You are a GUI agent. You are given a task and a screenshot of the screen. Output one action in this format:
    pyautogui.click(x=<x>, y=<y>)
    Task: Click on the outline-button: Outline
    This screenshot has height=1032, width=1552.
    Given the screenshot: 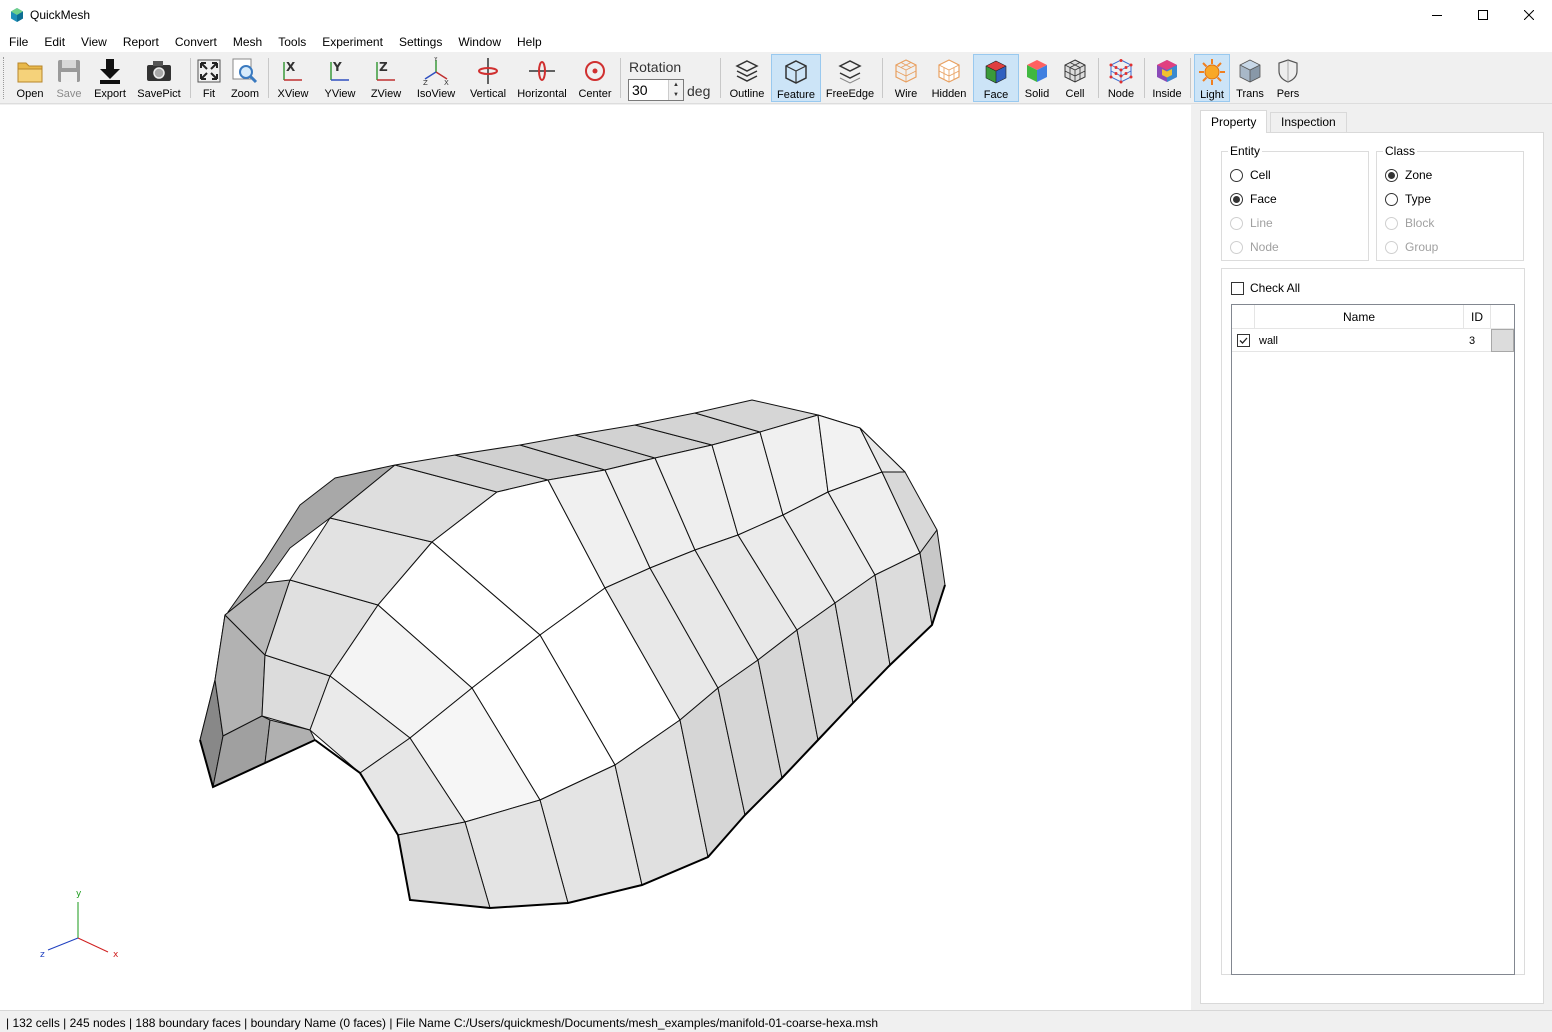 What is the action you would take?
    pyautogui.click(x=747, y=78)
    